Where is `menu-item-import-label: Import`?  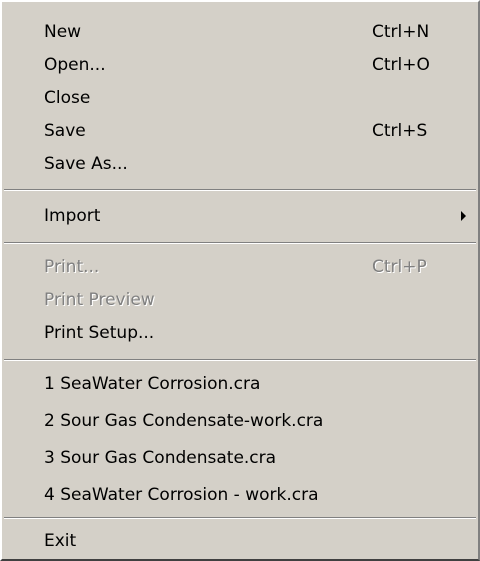 menu-item-import-label: Import is located at coordinates (72, 216).